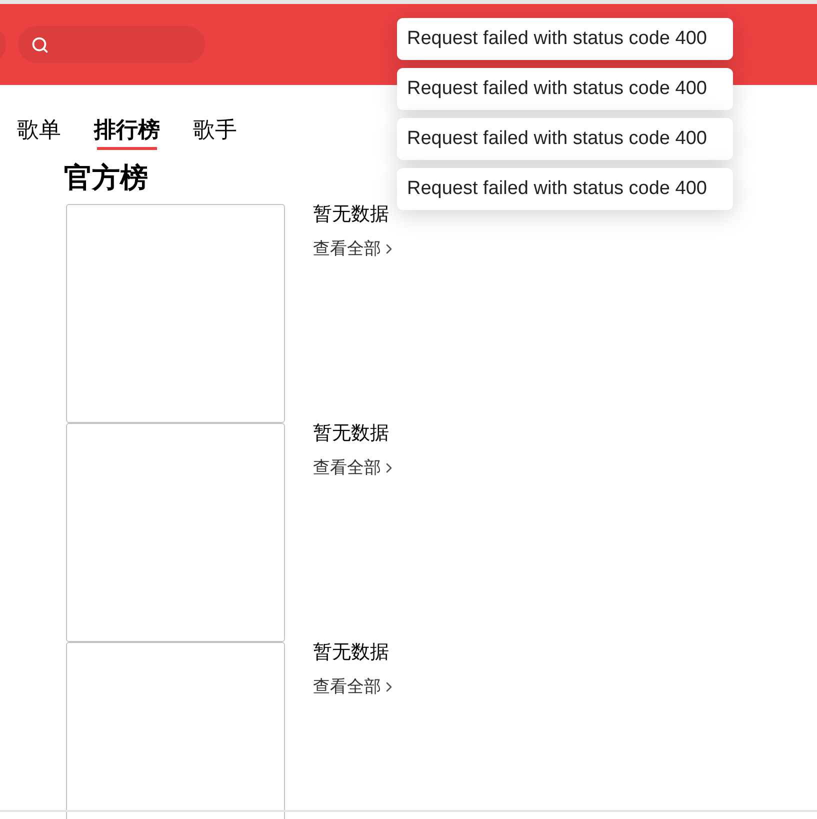 The width and height of the screenshot is (817, 819). What do you see at coordinates (111, 44) in the screenshot?
I see `search-field` at bounding box center [111, 44].